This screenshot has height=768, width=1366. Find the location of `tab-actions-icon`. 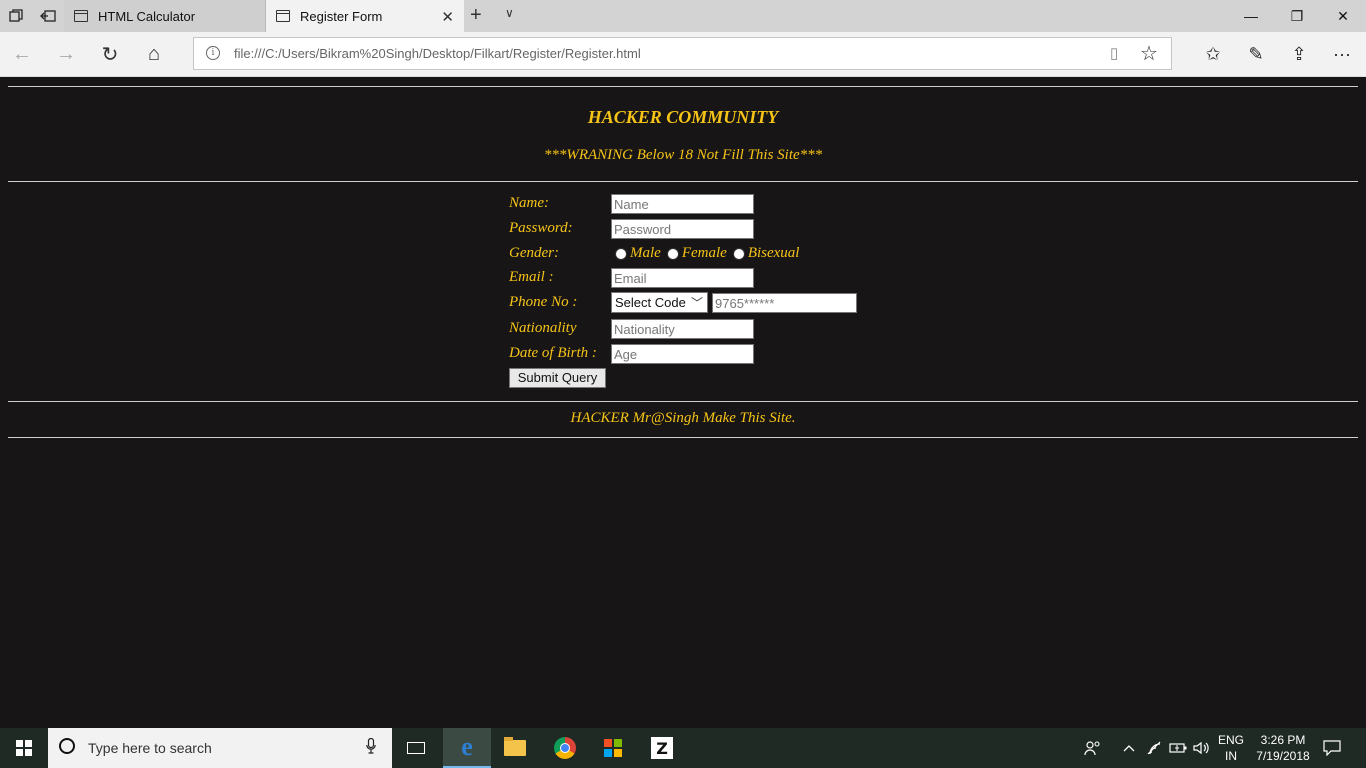

tab-actions-icon is located at coordinates (16, 16).